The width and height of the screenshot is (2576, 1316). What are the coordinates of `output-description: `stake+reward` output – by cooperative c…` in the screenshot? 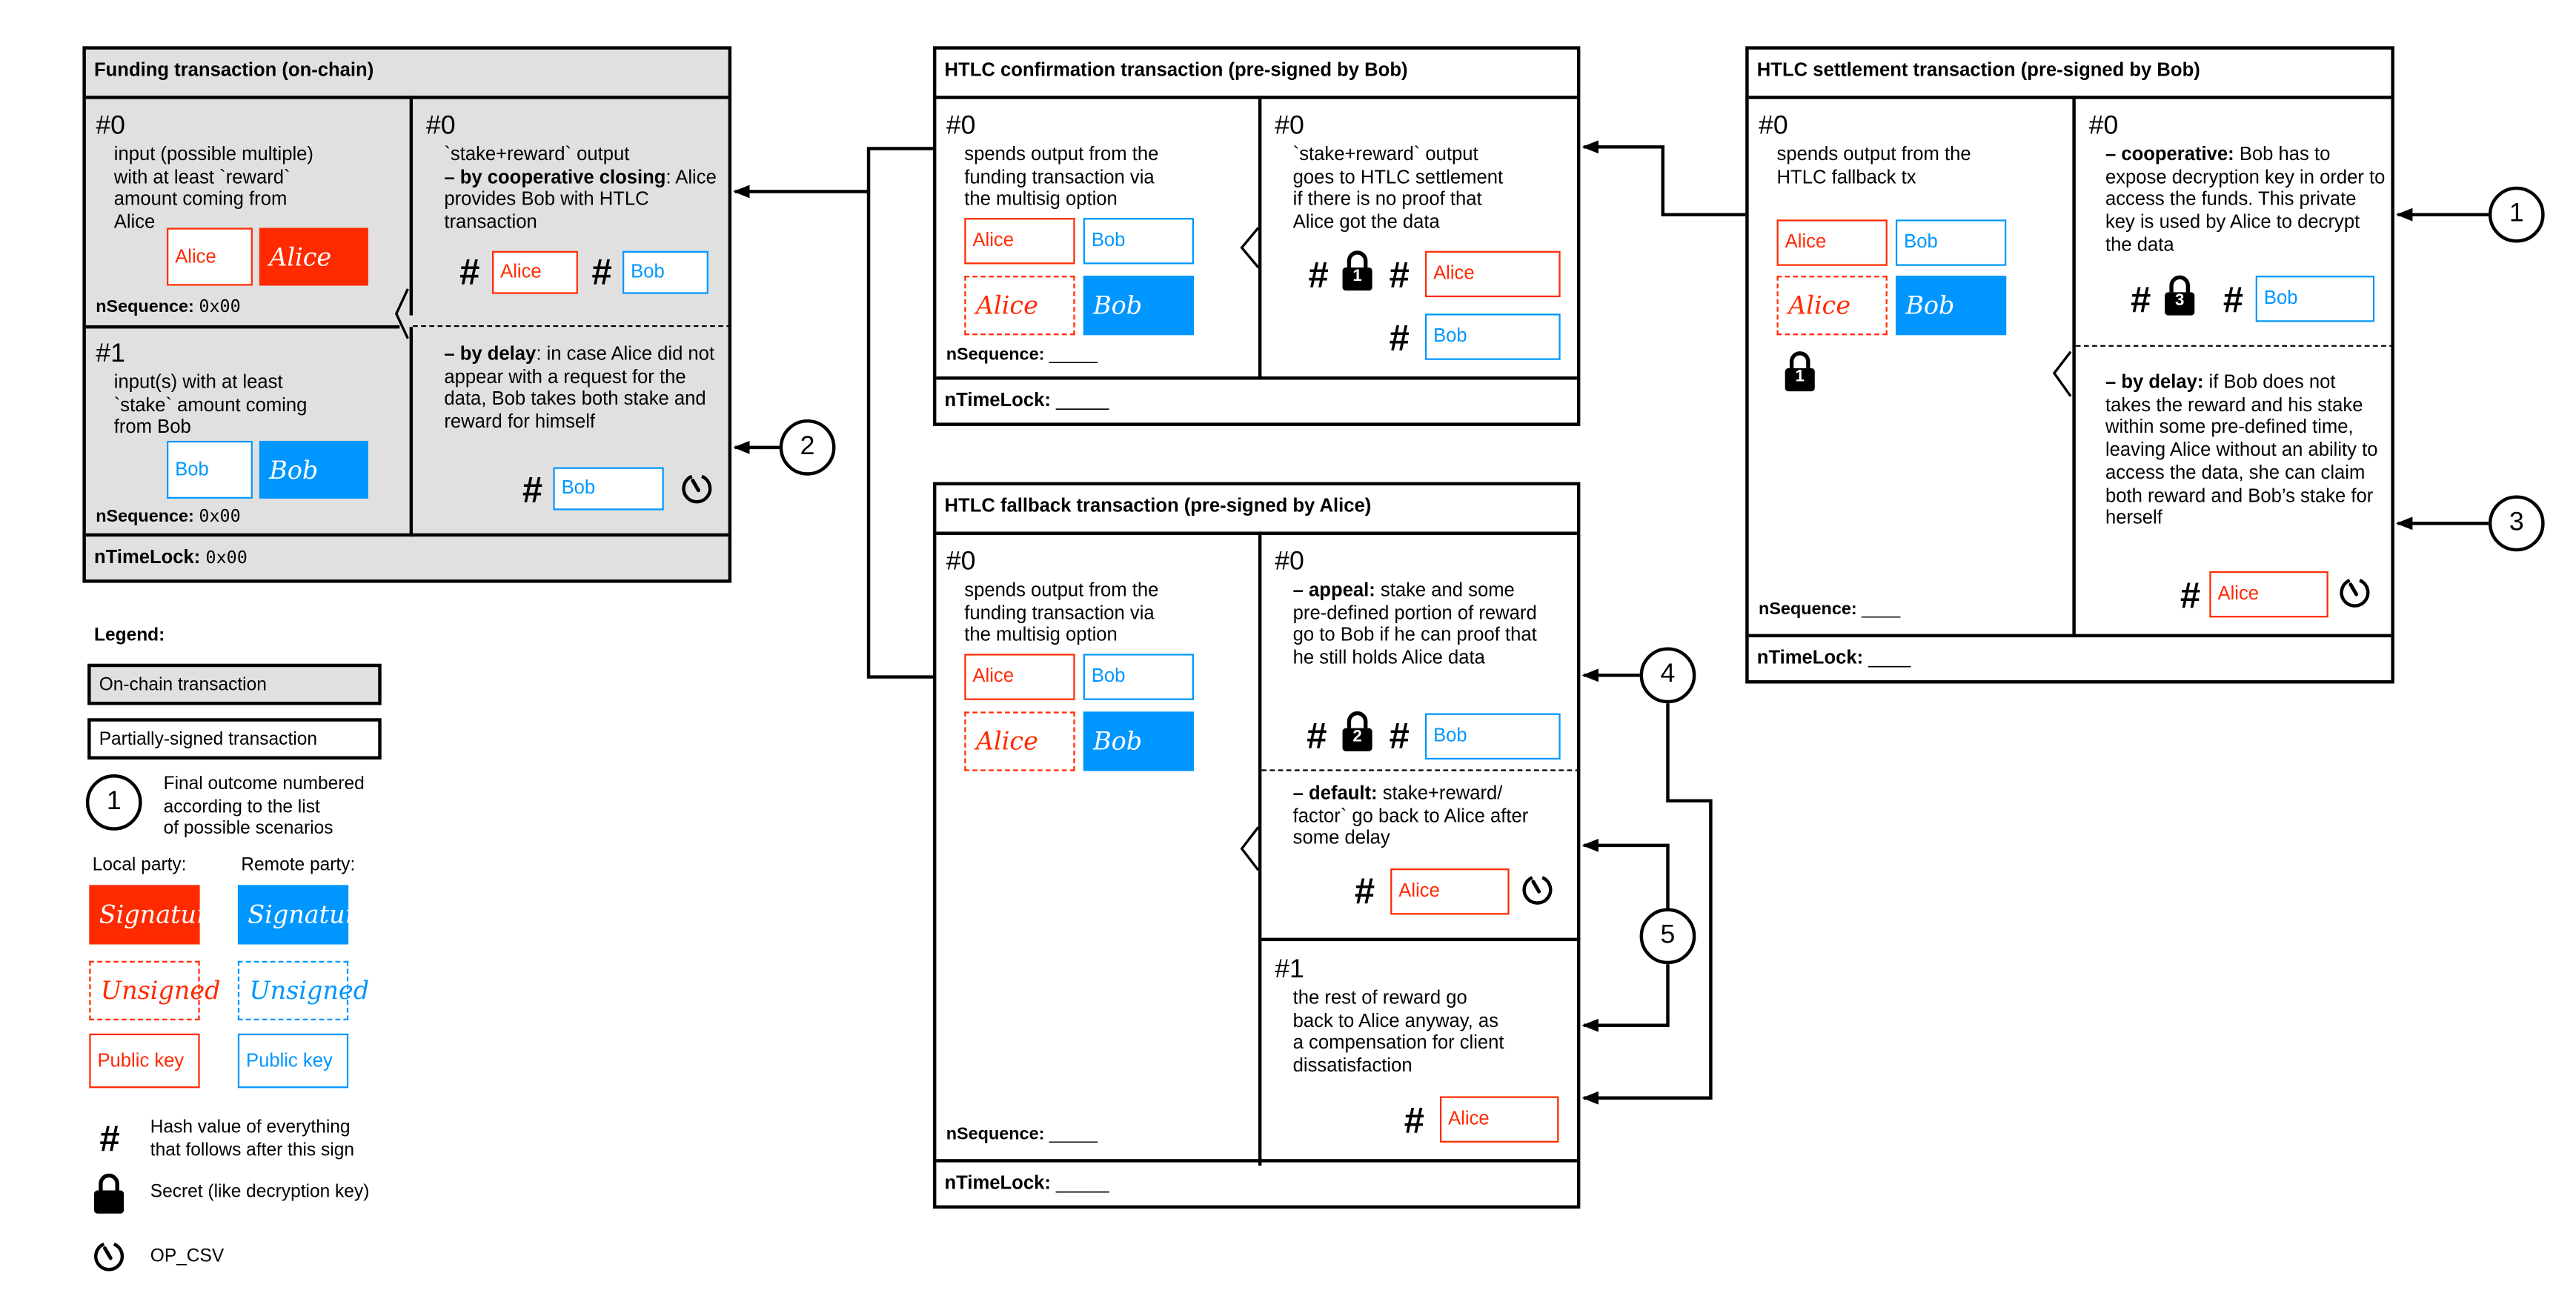 It's located at (584, 190).